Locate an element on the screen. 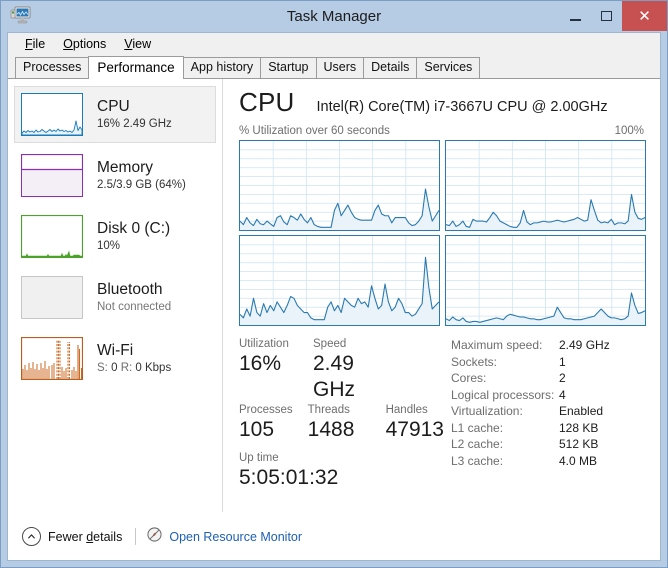  stat-l2-cache-label: L2 cache: is located at coordinates (477, 444).